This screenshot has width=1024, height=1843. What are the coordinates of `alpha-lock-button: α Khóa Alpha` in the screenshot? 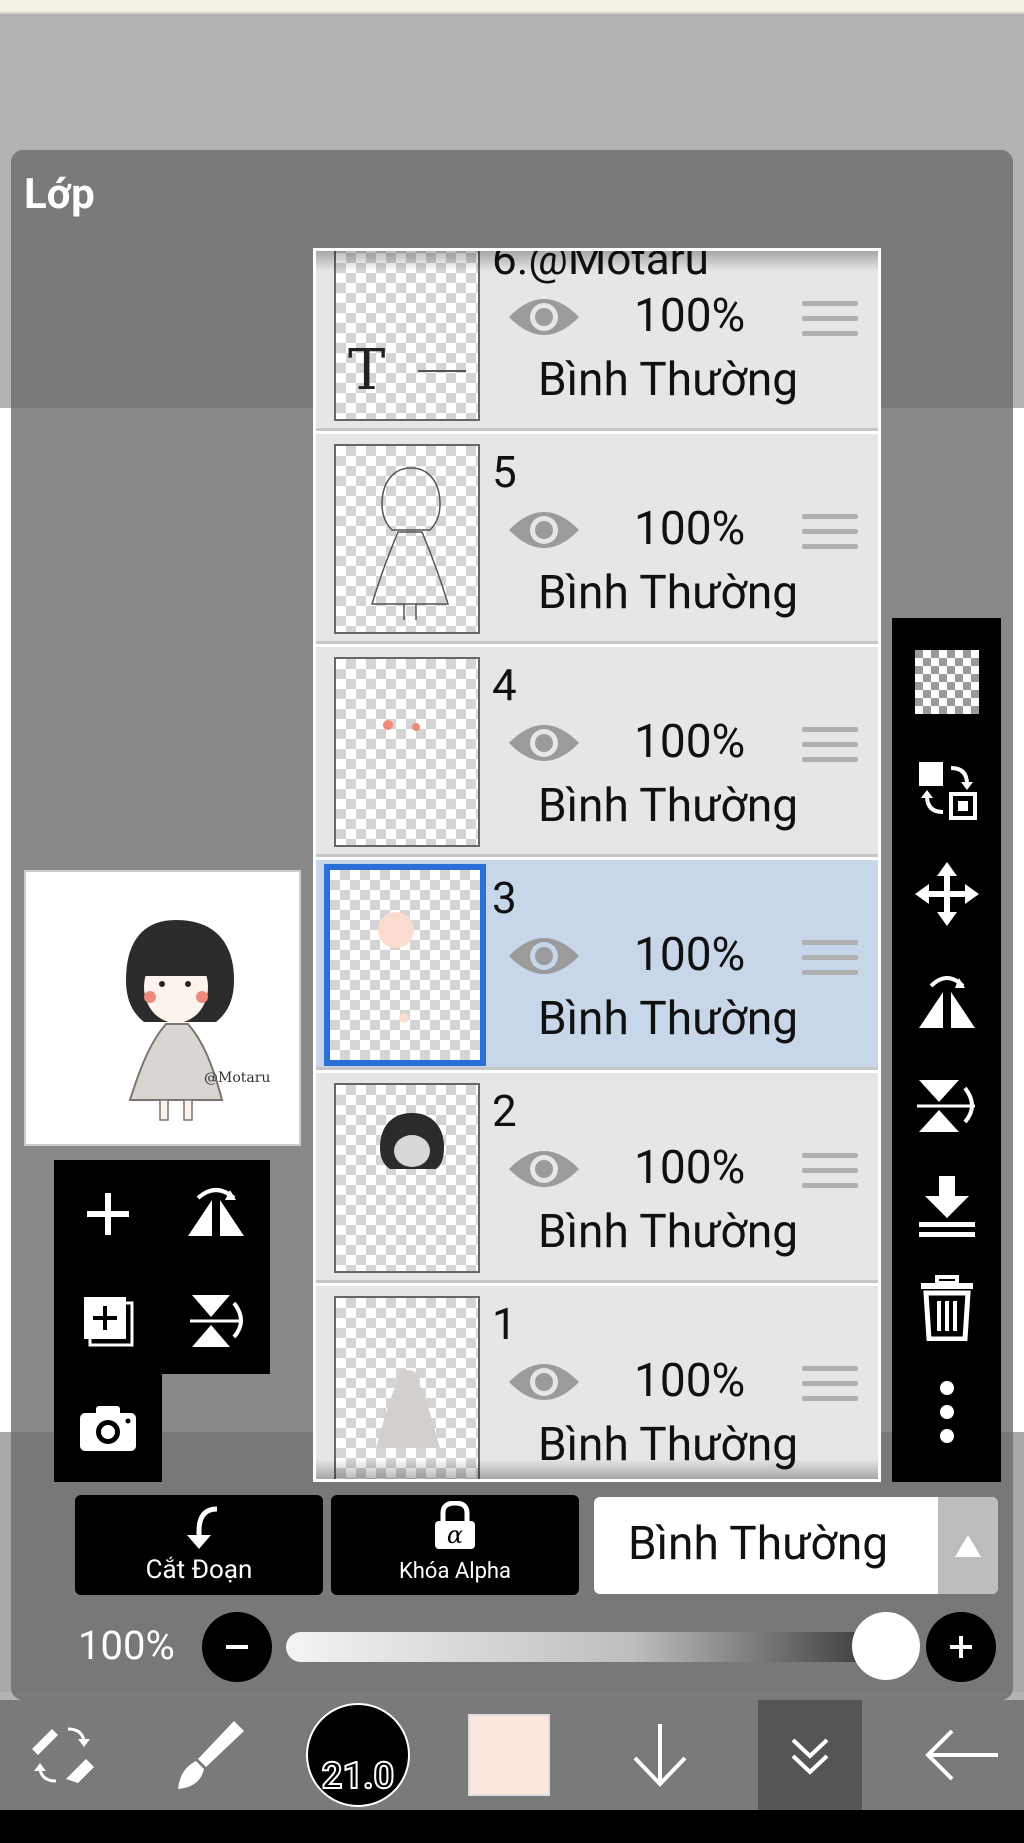 It's located at (455, 1545).